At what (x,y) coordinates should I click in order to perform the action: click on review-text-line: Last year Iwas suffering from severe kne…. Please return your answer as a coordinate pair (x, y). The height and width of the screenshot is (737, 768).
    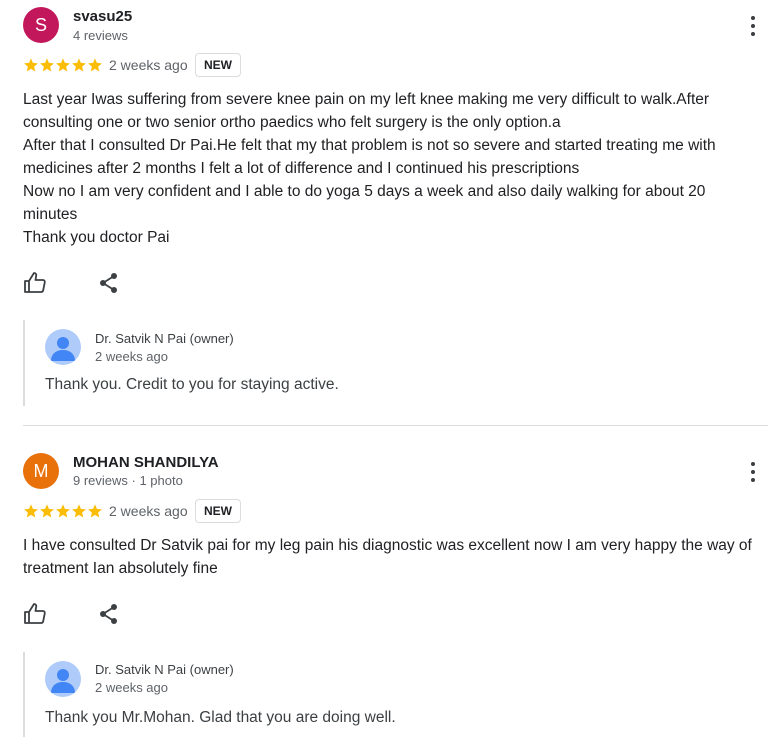
    Looking at the image, I should click on (366, 111).